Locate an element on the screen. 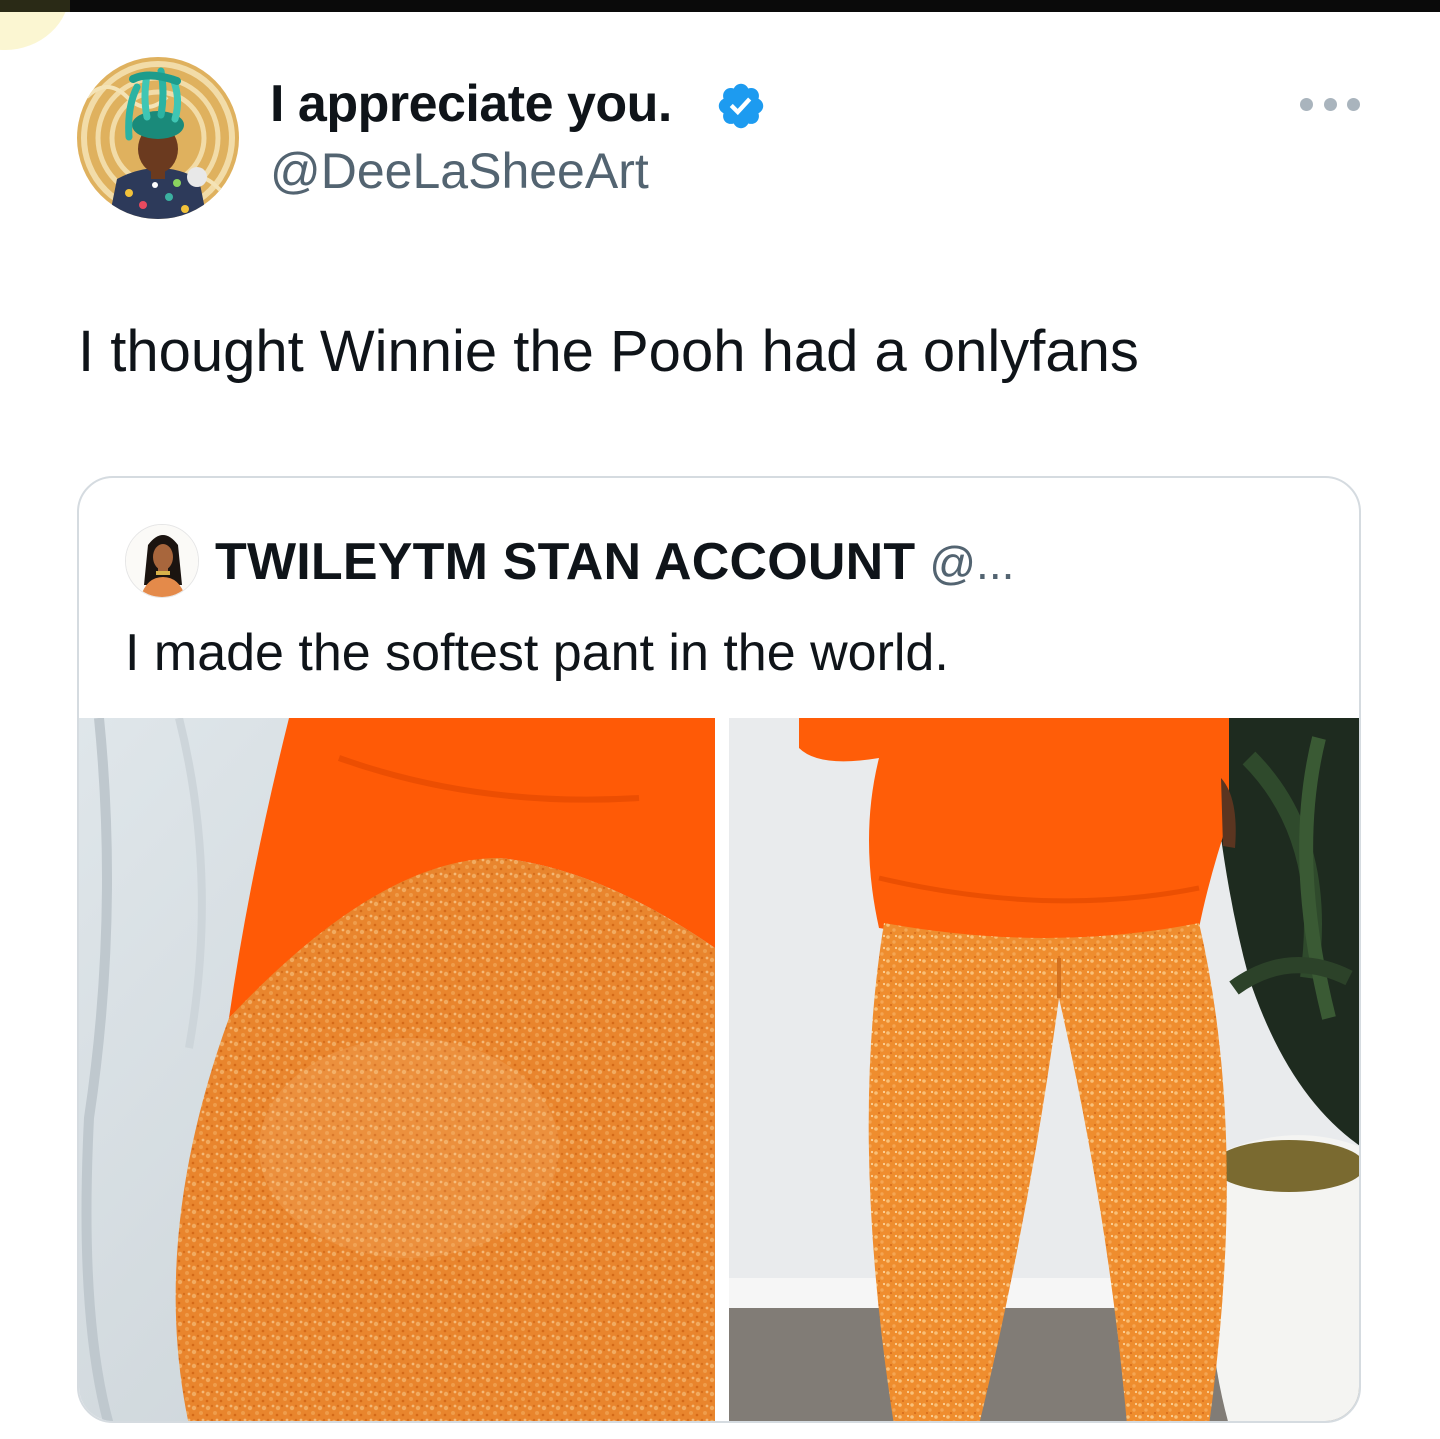  tweet-text: I thought Winnie the Pooh had a onlyfans is located at coordinates (608, 351).